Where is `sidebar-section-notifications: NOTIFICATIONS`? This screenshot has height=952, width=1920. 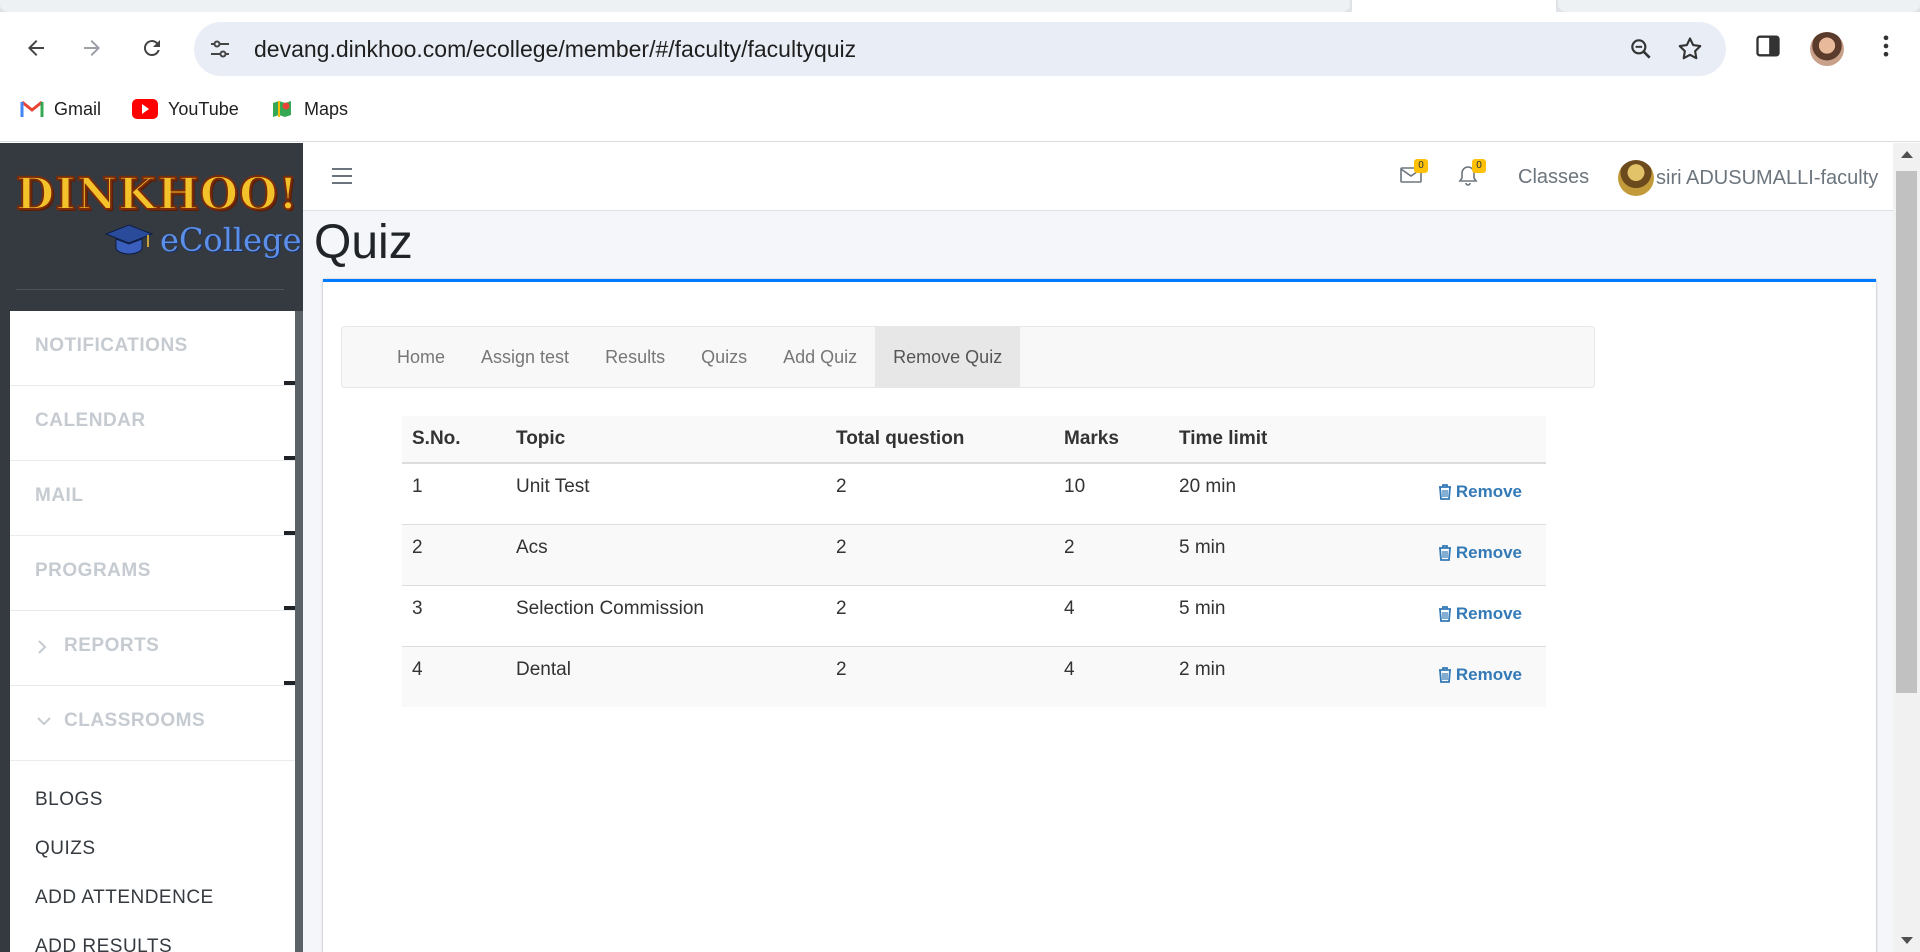
sidebar-section-notifications: NOTIFICATIONS is located at coordinates (152, 348).